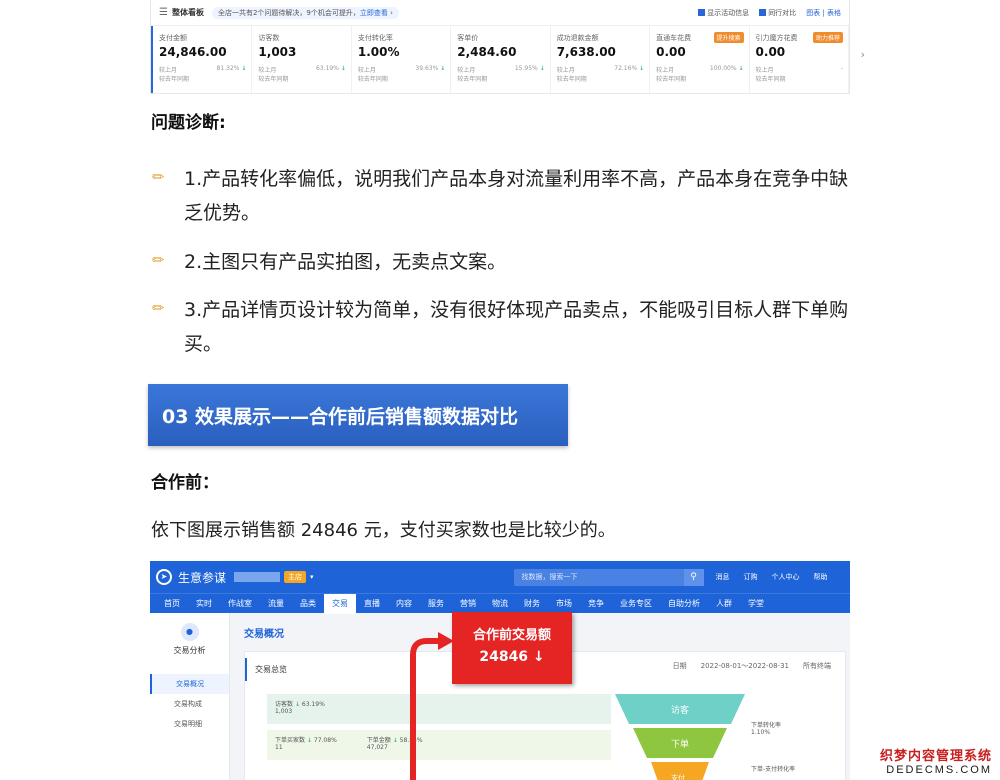  Describe the element at coordinates (511, 635) in the screenshot. I see `callout-title: 合作前交易额` at that location.